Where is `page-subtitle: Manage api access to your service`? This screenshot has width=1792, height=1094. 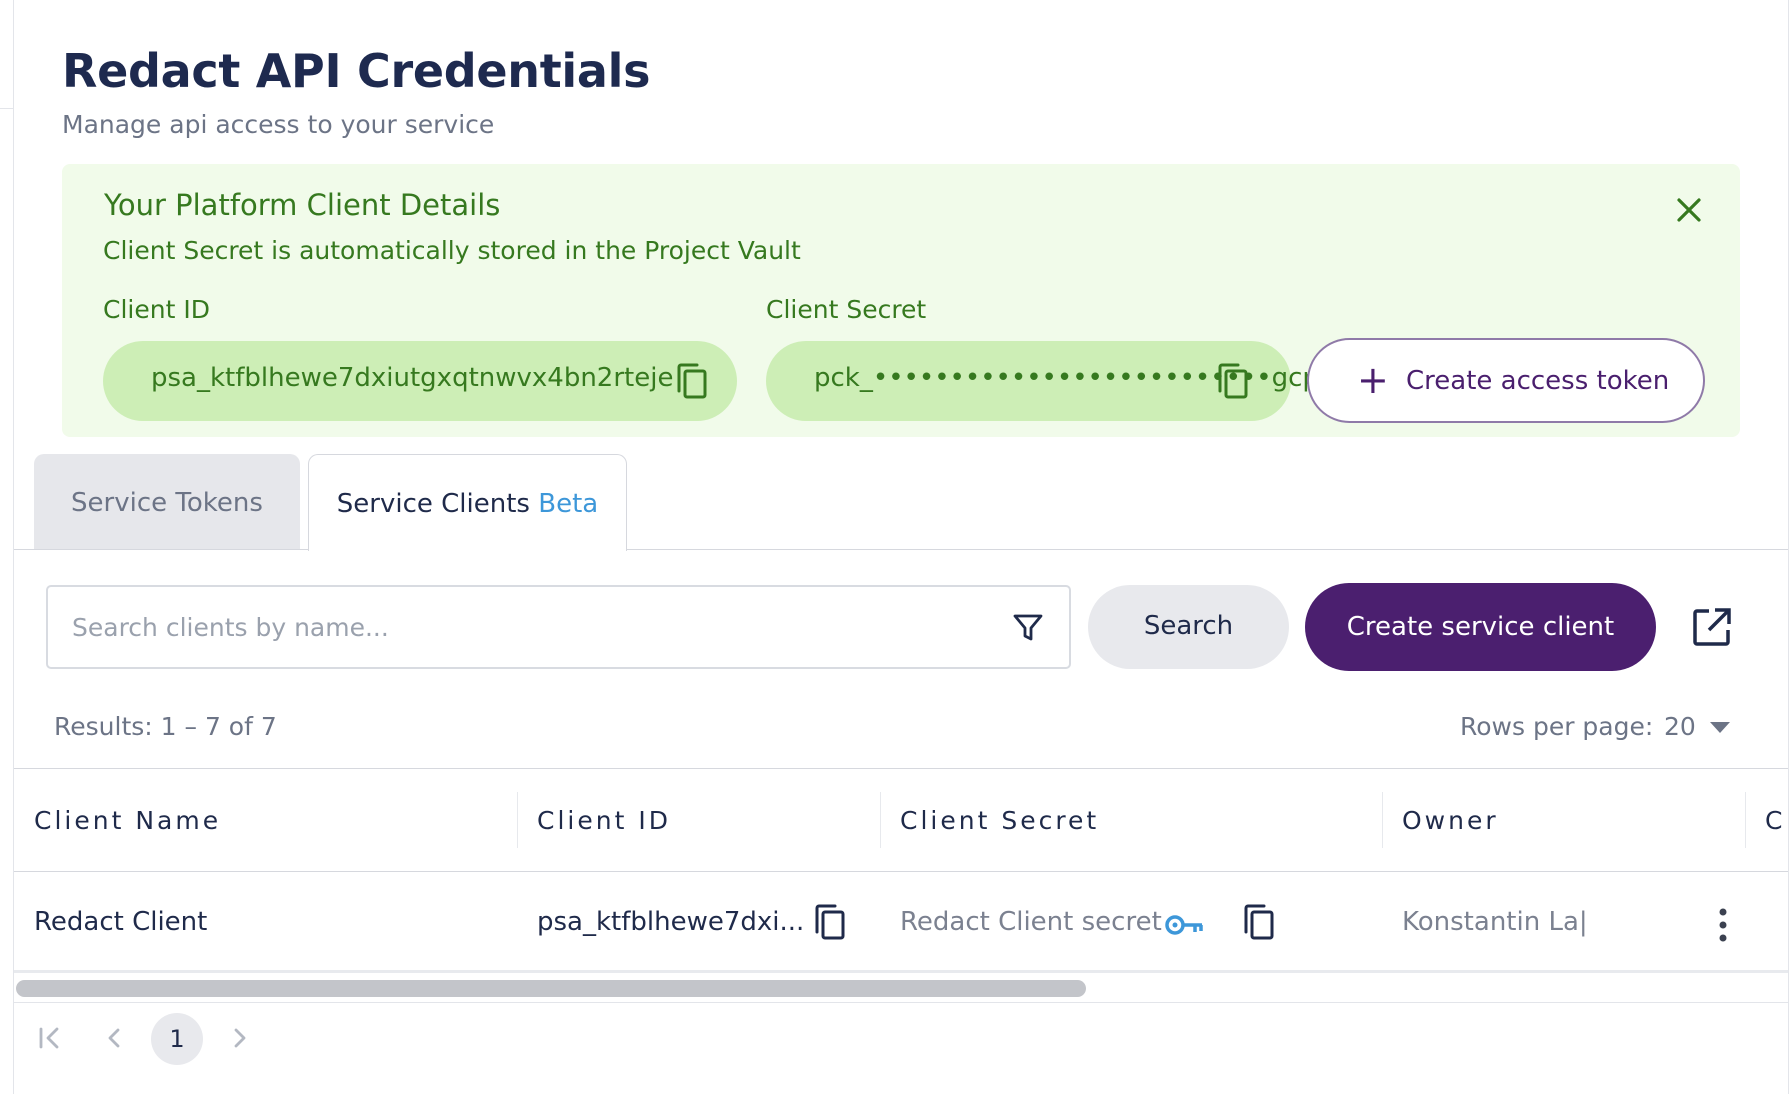 page-subtitle: Manage api access to your service is located at coordinates (278, 124).